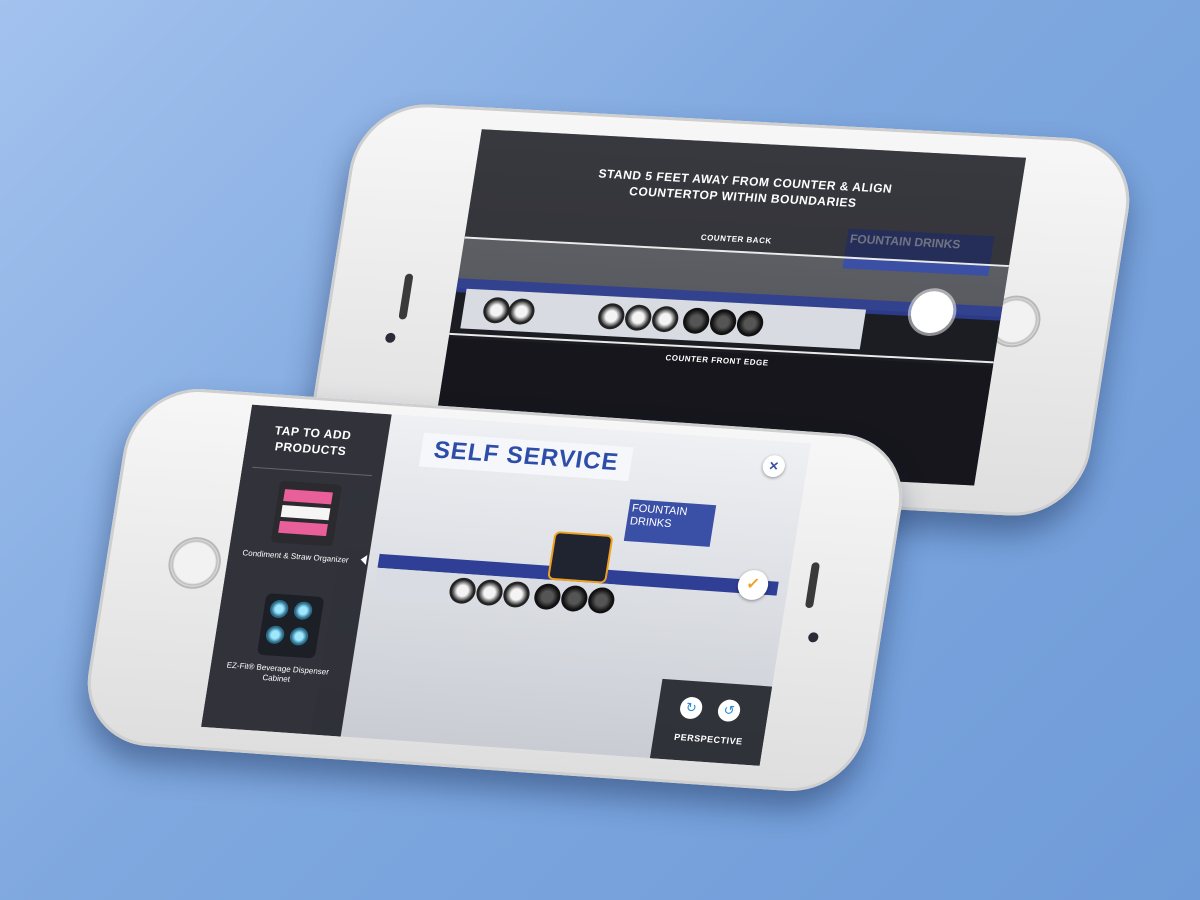  I want to click on rotate-right-icon: ↺, so click(729, 710).